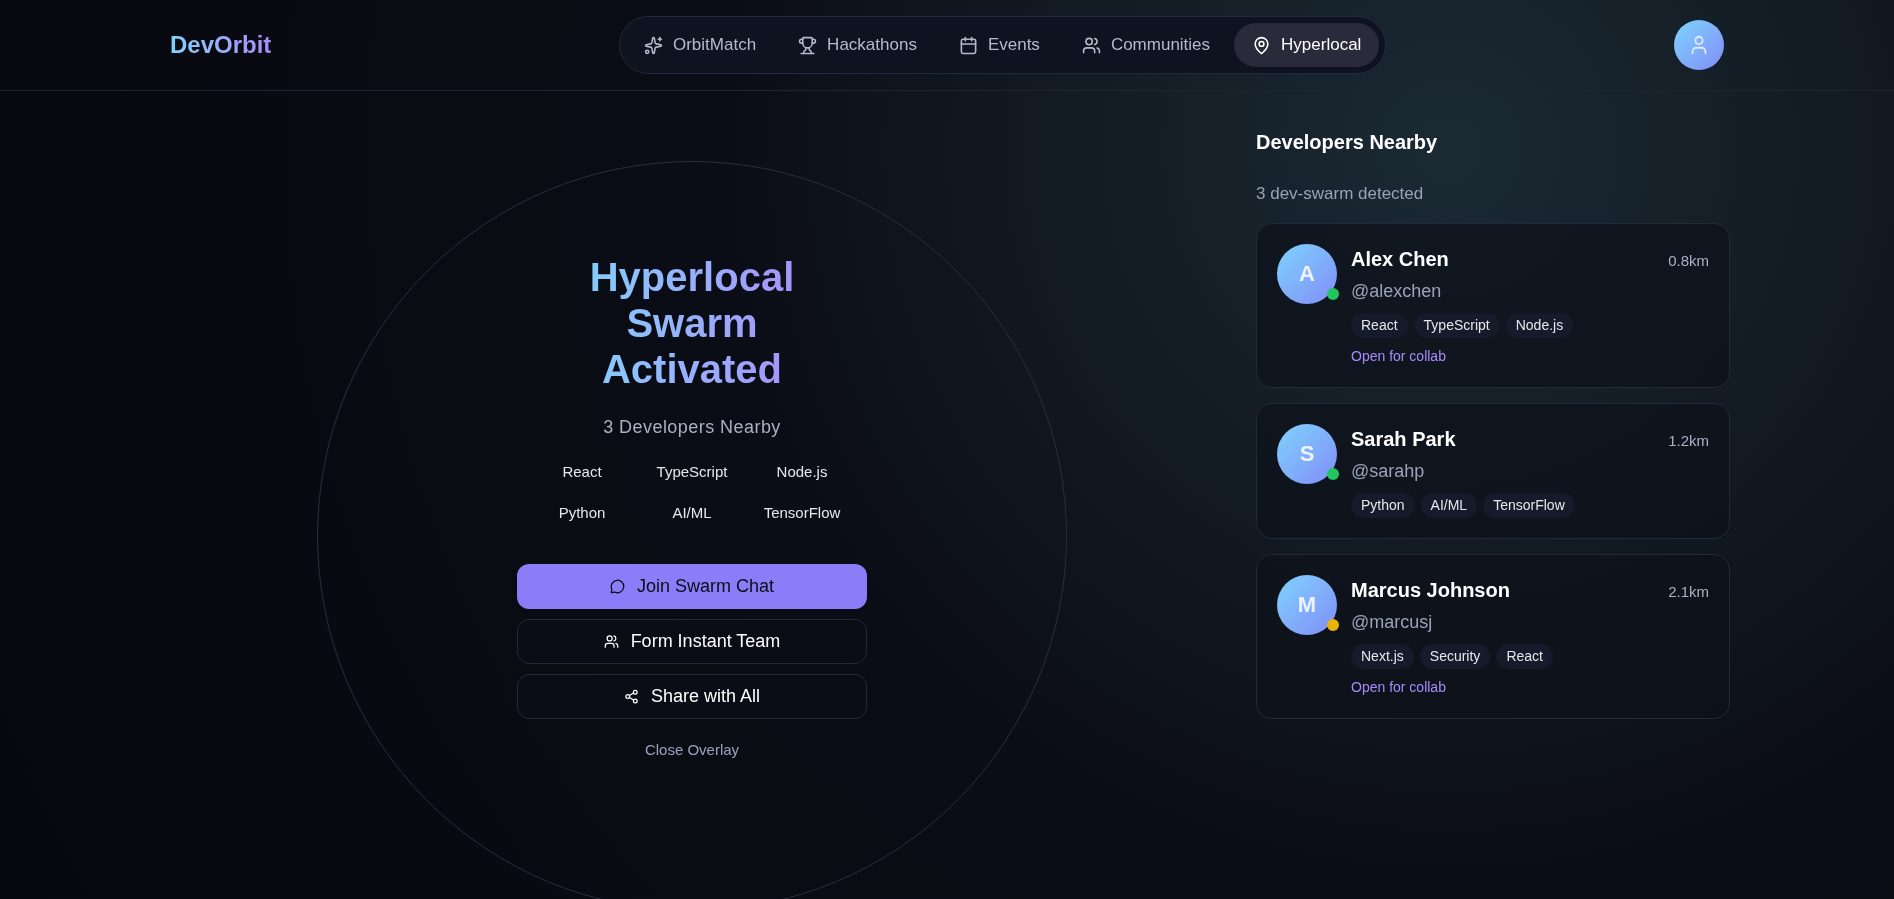  What do you see at coordinates (692, 586) in the screenshot?
I see `action-button: Join Swarm Chat` at bounding box center [692, 586].